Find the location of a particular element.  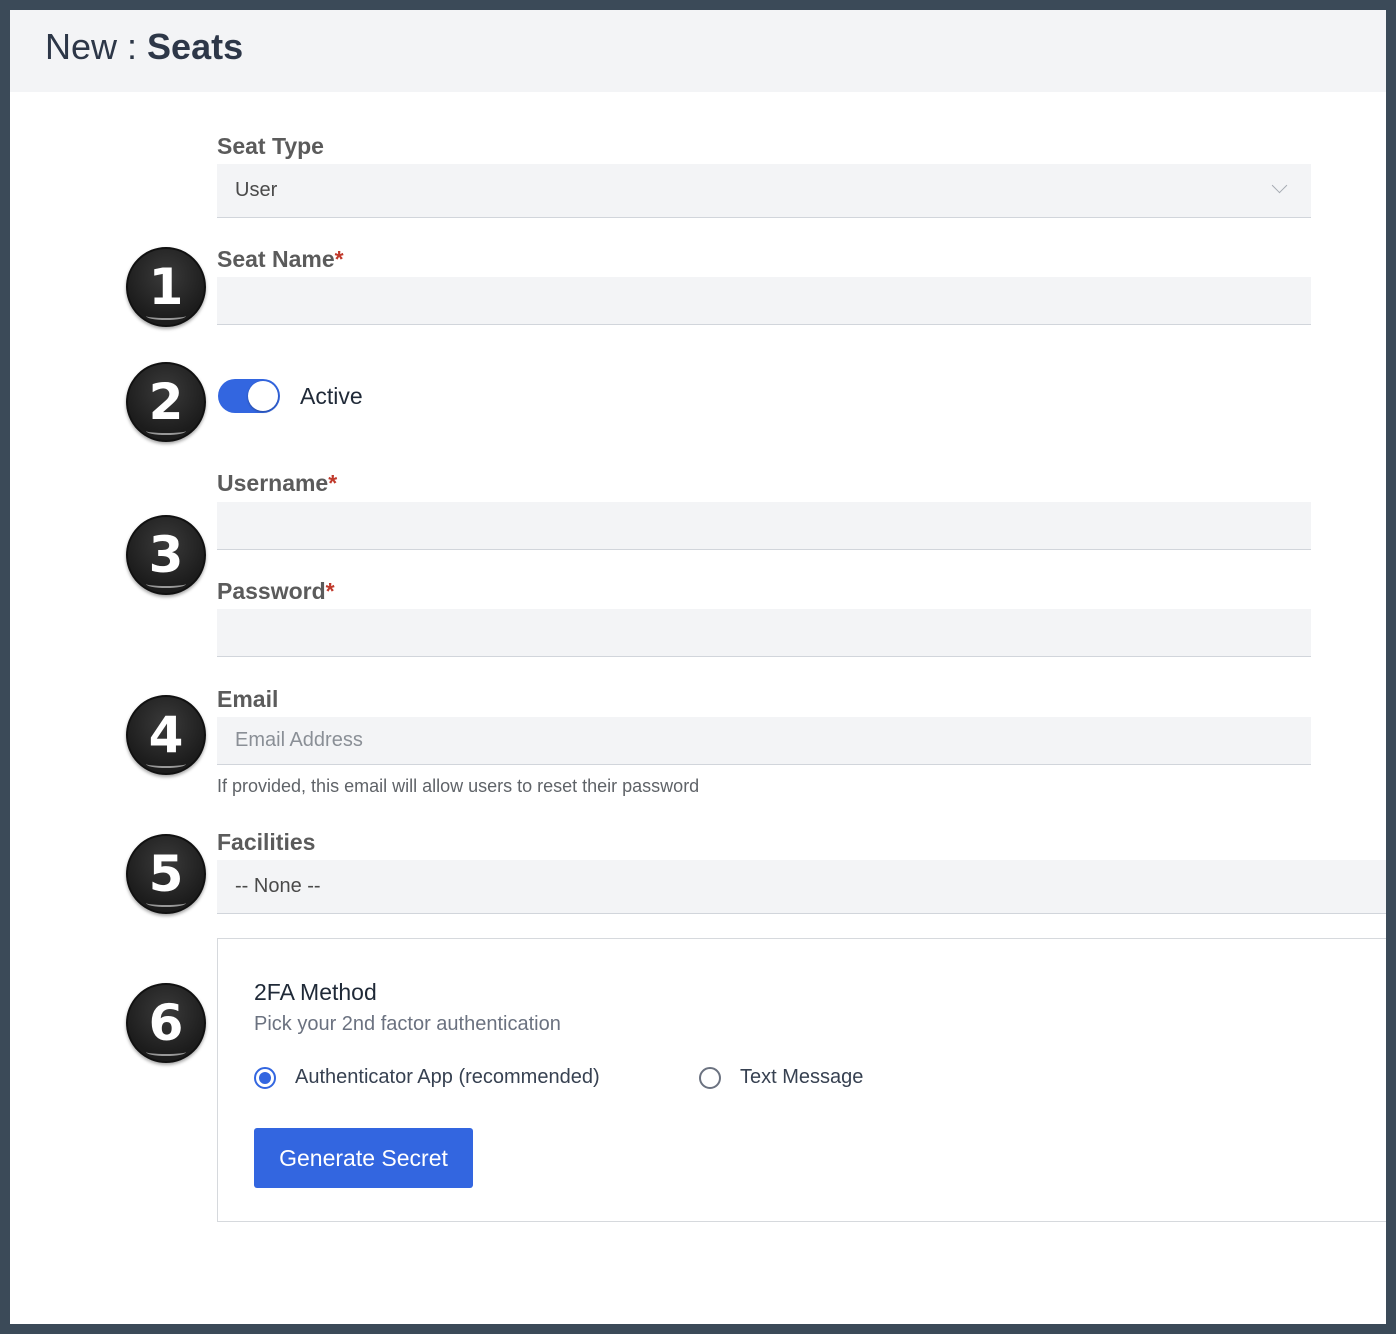

radio-authenticator-app is located at coordinates (265, 1078).